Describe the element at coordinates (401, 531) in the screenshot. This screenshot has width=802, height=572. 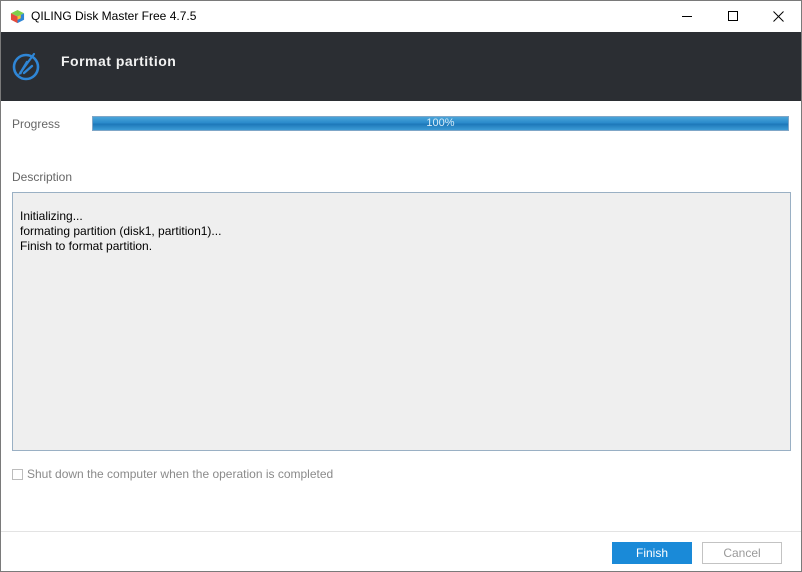
I see `footer-divider` at that location.